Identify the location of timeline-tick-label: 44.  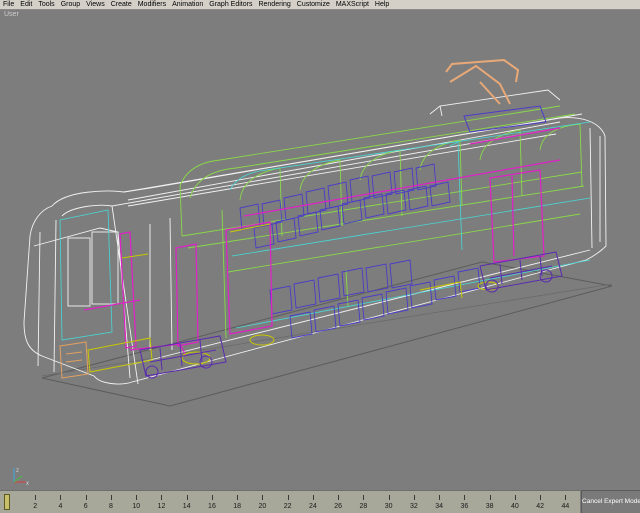
(565, 506).